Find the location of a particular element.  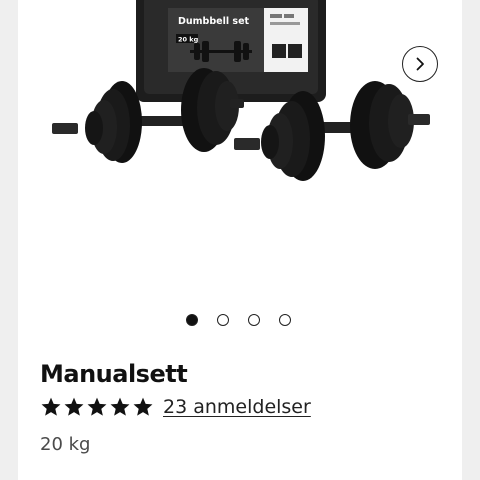

case-label-title: Dumbbell set is located at coordinates (214, 21).